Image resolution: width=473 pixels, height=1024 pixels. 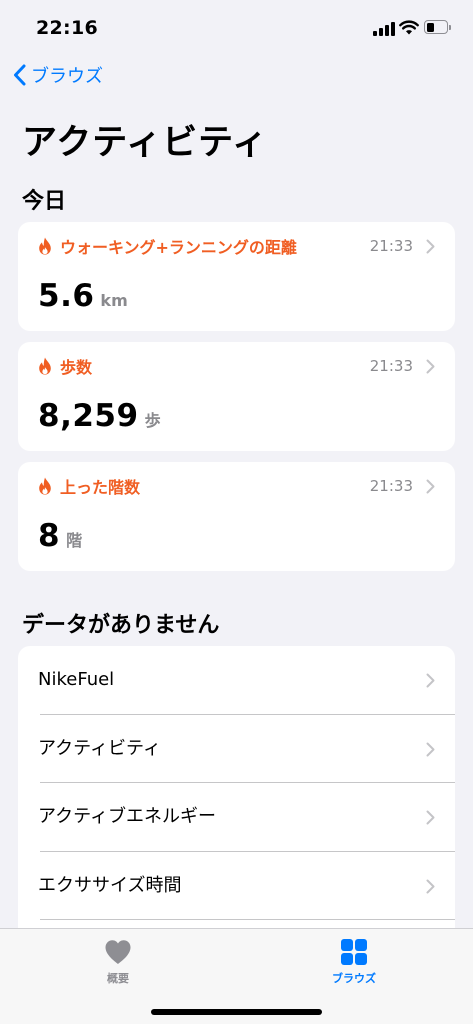 What do you see at coordinates (121, 625) in the screenshot?
I see `section-header-no-data: データがありません` at bounding box center [121, 625].